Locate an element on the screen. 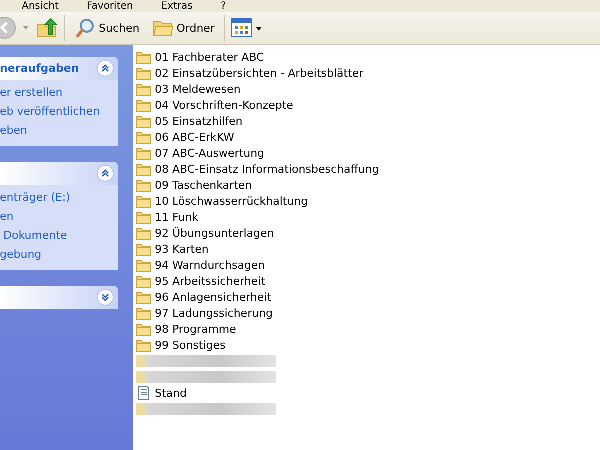 This screenshot has height=450, width=600. task-link: en is located at coordinates (59, 217).